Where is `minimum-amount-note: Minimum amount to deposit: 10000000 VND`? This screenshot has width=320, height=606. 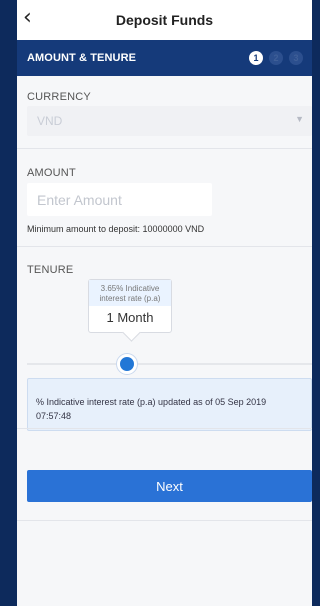 minimum-amount-note: Minimum amount to deposit: 10000000 VND is located at coordinates (116, 229).